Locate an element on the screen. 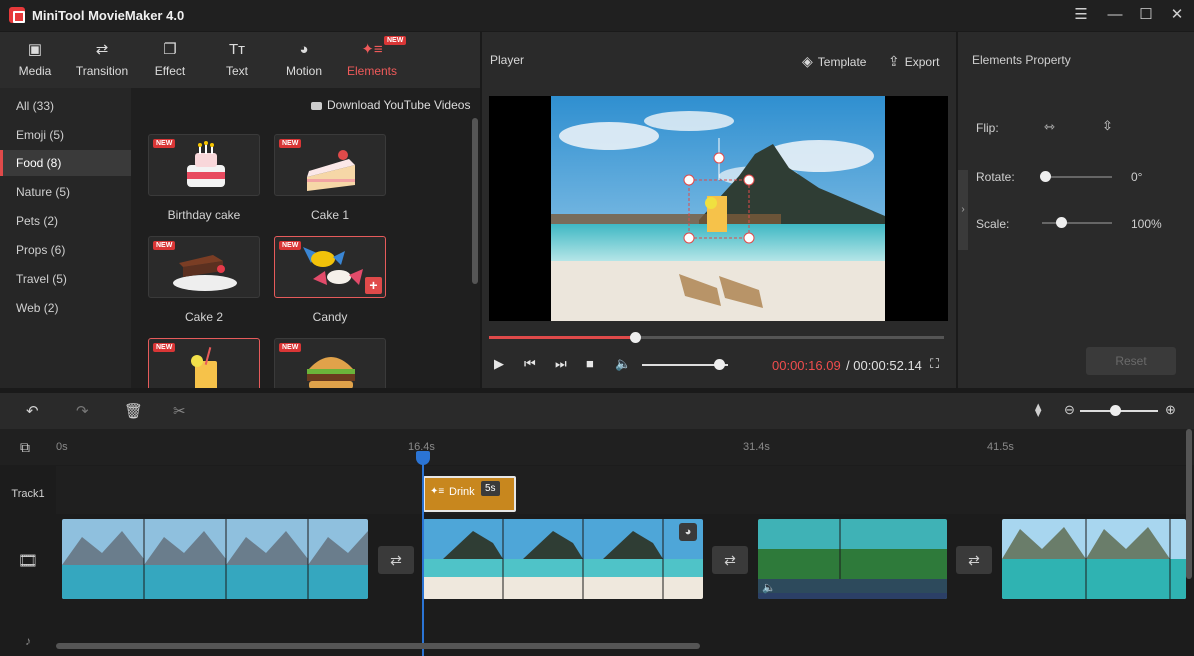  template-button: ◈Template is located at coordinates (834, 61).